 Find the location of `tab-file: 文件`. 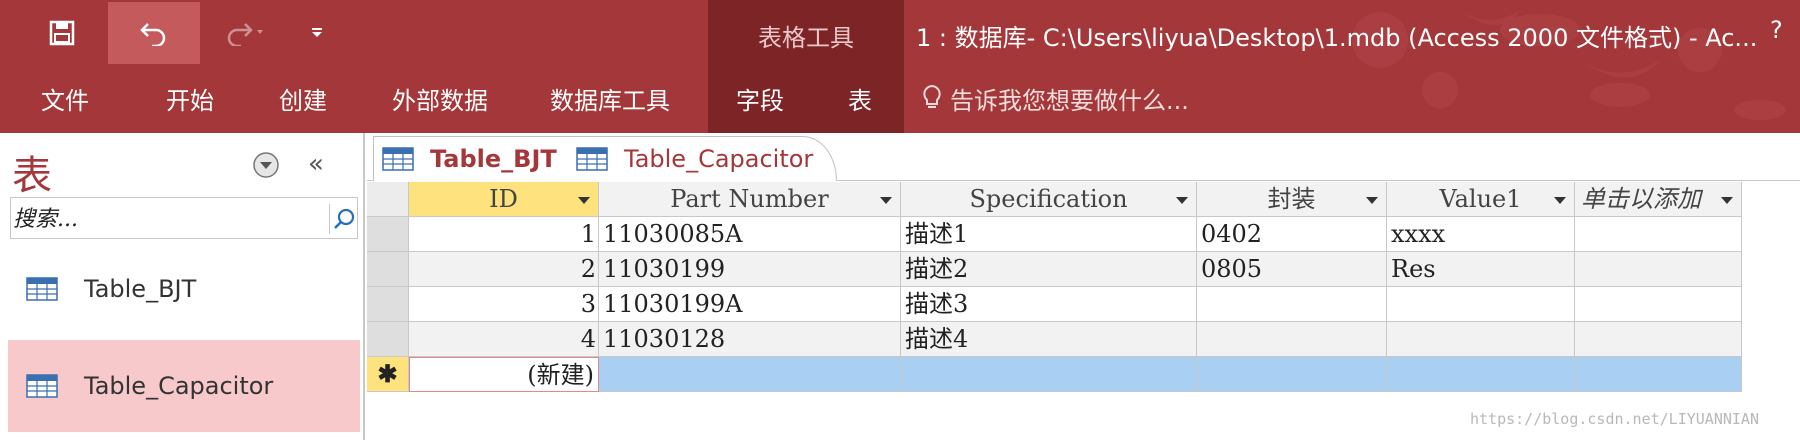

tab-file: 文件 is located at coordinates (65, 98).